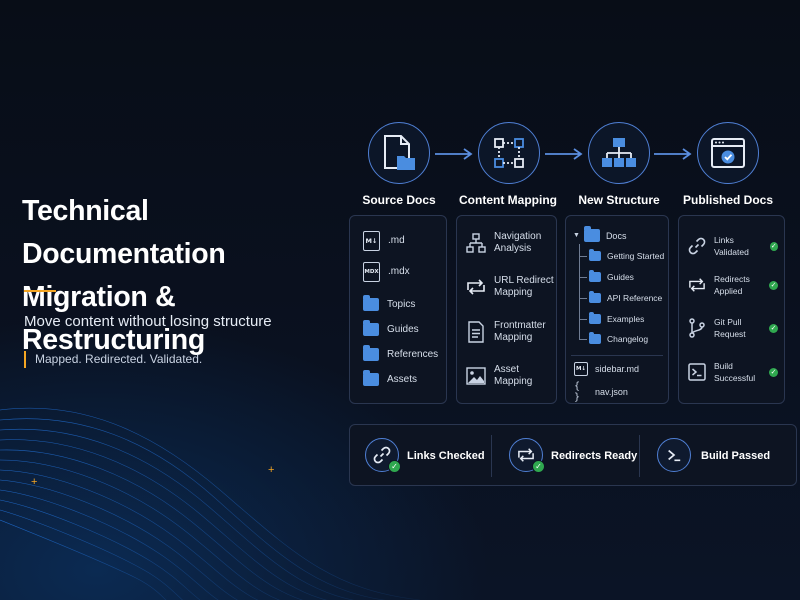 Image resolution: width=800 pixels, height=600 pixels. What do you see at coordinates (40, 291) in the screenshot?
I see `accent-rule` at bounding box center [40, 291].